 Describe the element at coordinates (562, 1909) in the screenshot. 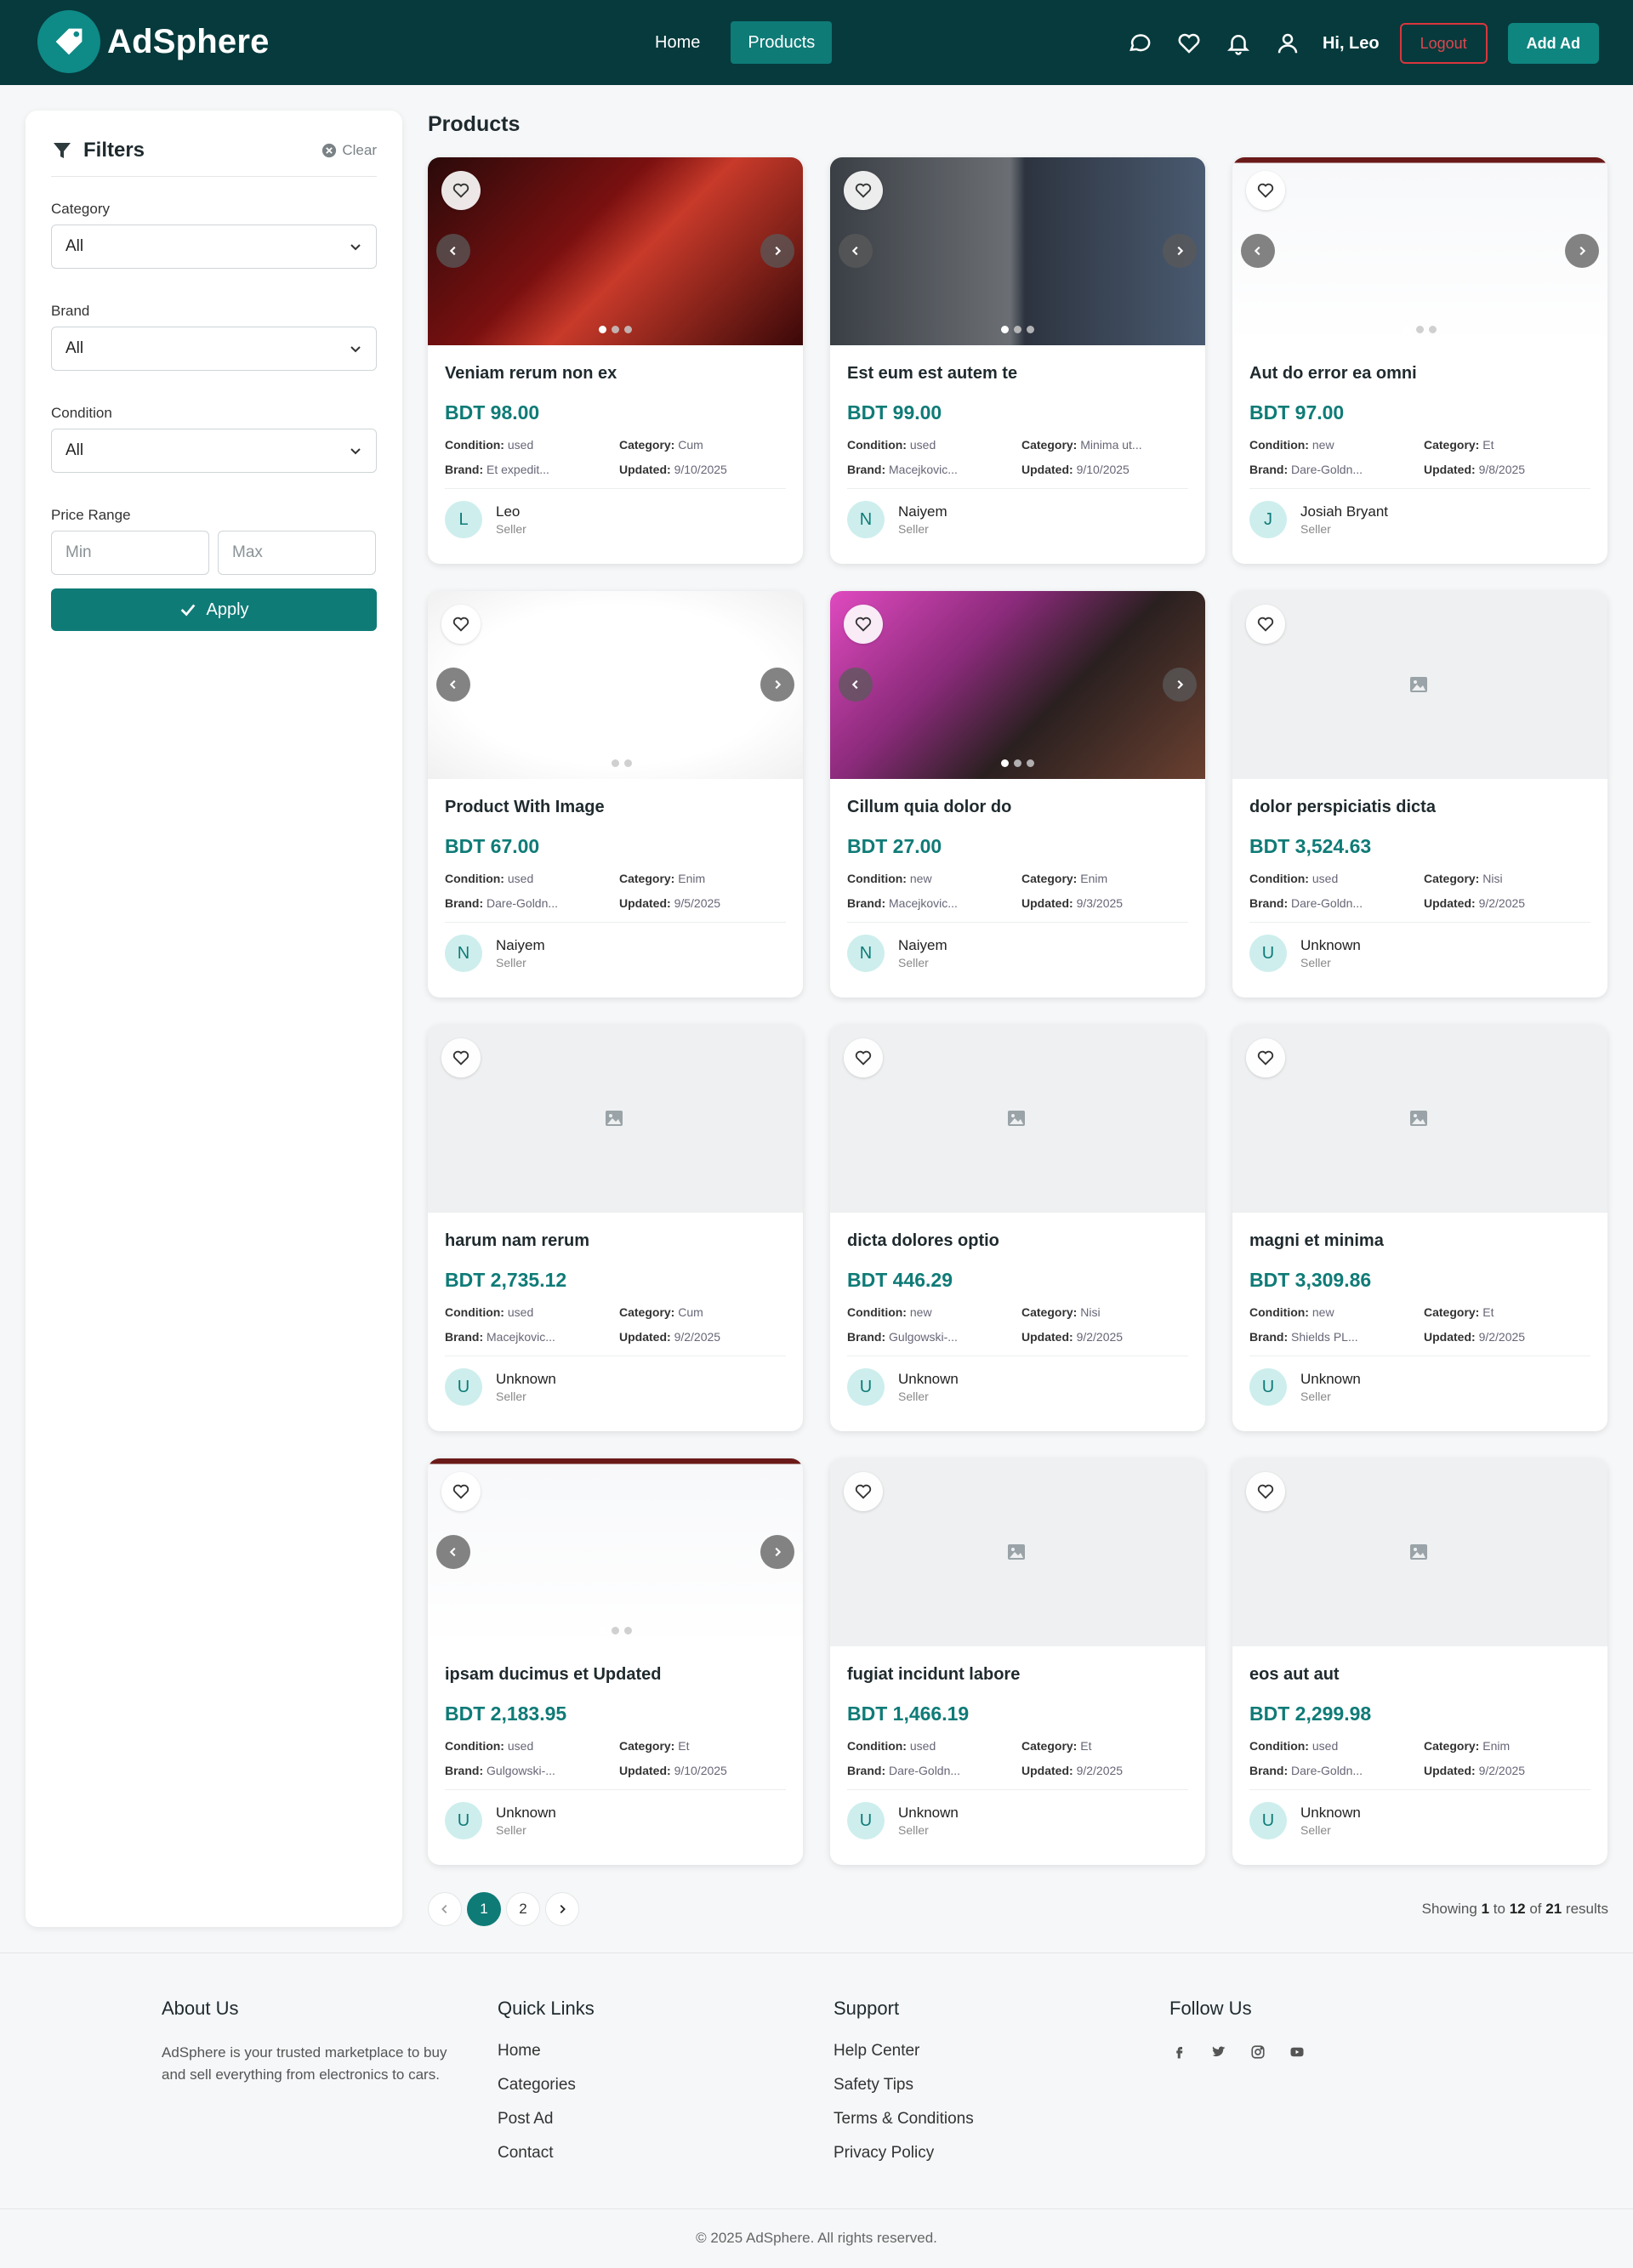

I see `next-page-button` at that location.